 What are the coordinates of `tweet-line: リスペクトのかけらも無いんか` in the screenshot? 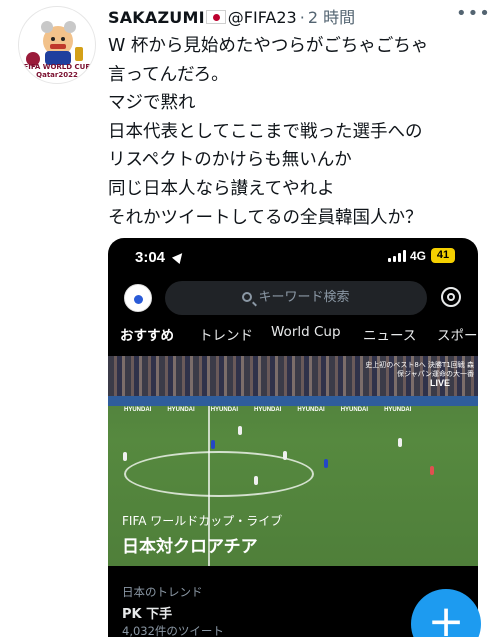 It's located at (230, 160).